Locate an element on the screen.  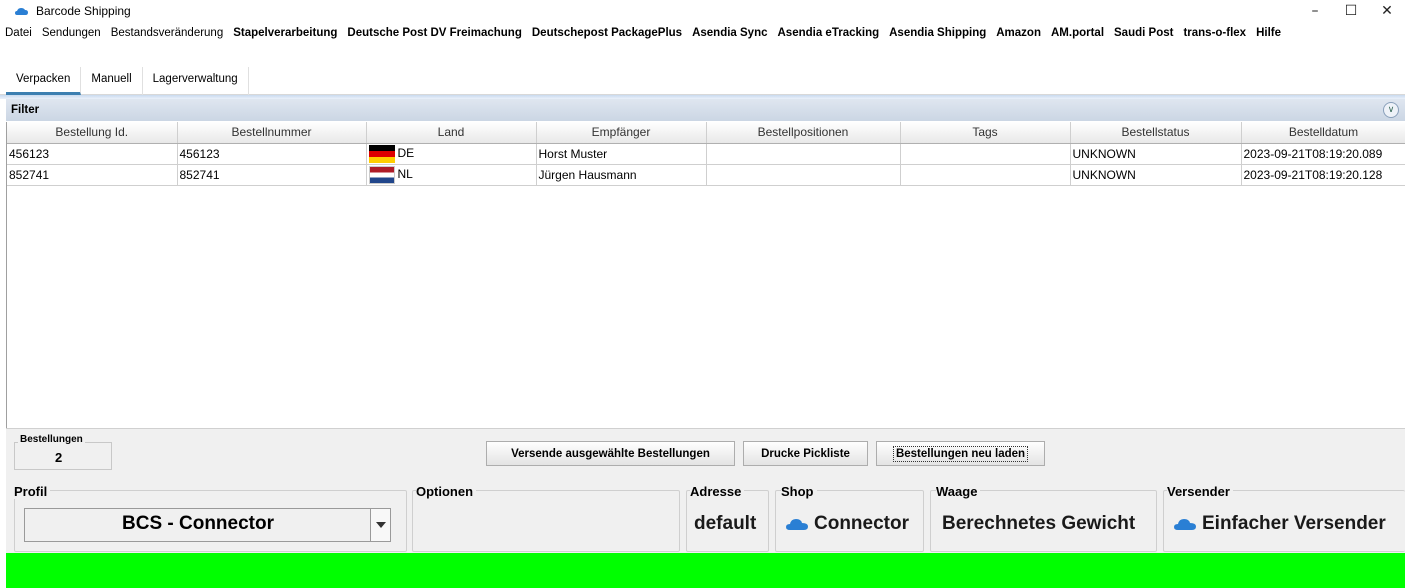
app-cloud-icon is located at coordinates (21, 11).